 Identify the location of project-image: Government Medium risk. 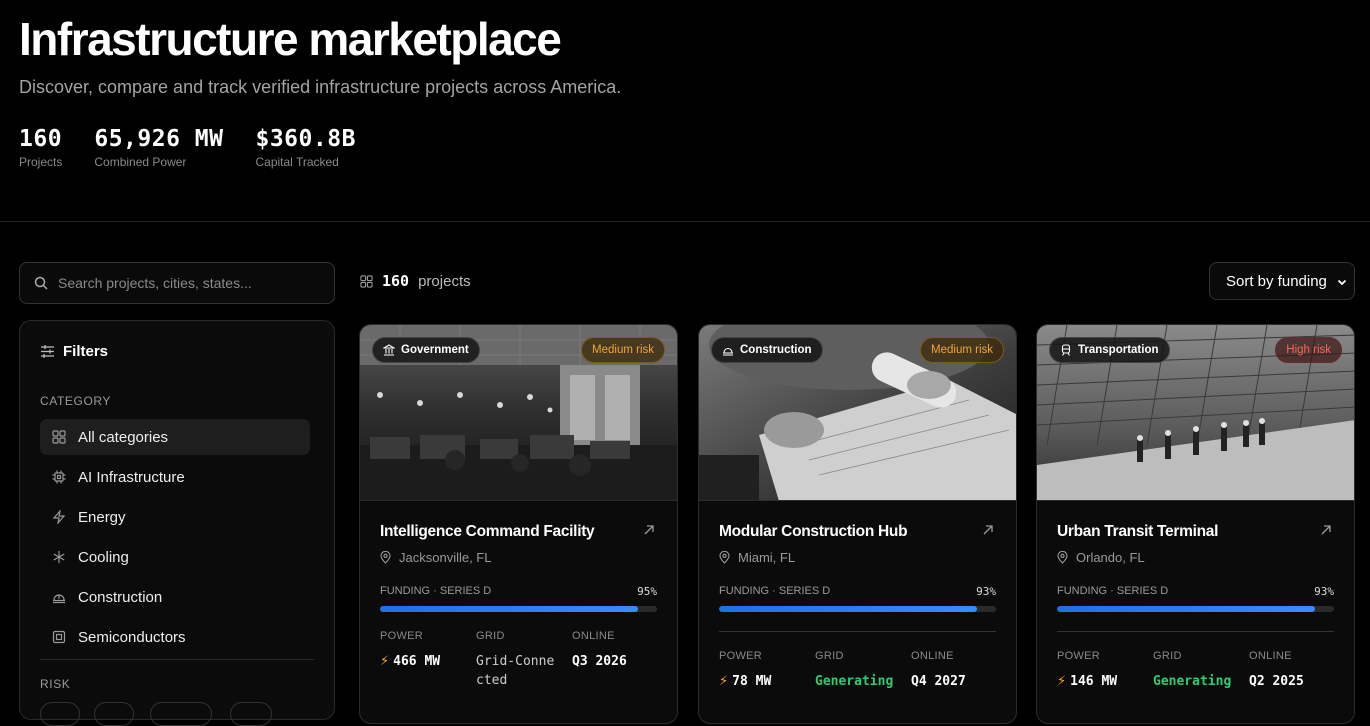
(518, 413).